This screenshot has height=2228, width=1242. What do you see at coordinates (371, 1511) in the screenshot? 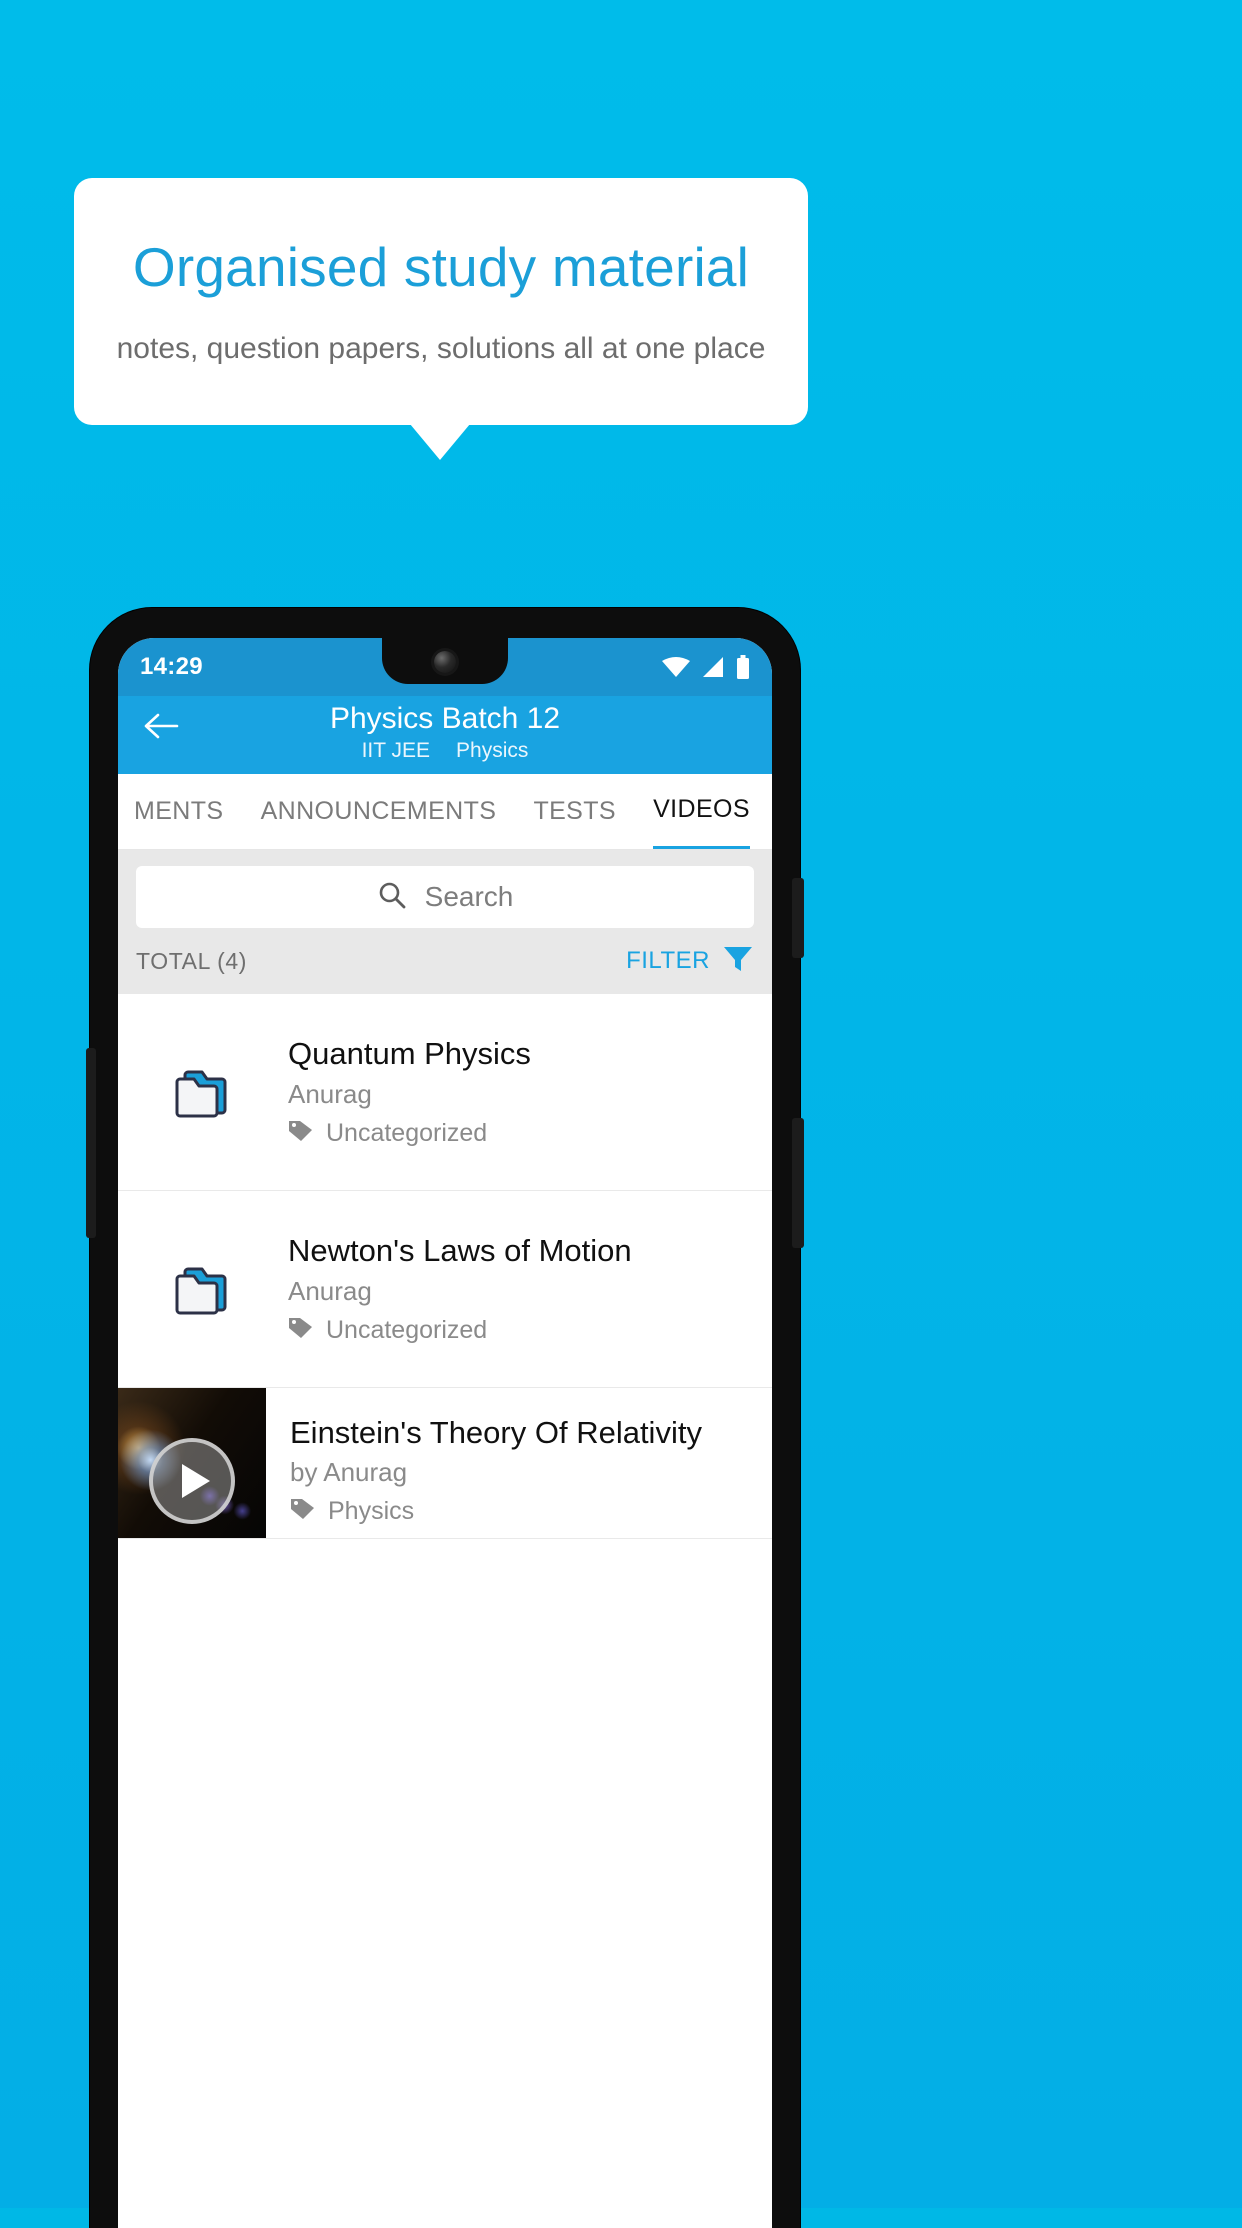
I see `list-item-tag-label: Physics` at bounding box center [371, 1511].